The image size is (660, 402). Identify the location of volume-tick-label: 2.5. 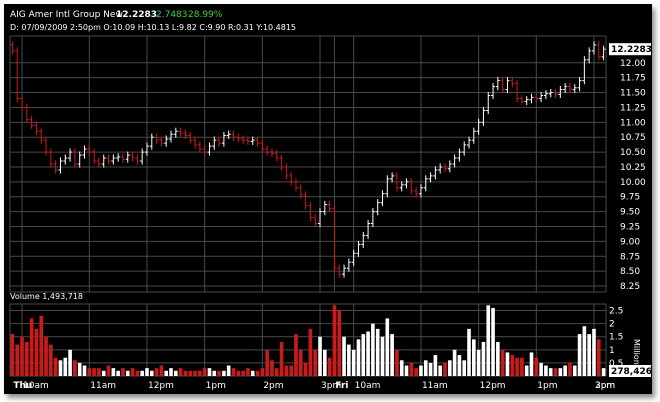
(616, 312).